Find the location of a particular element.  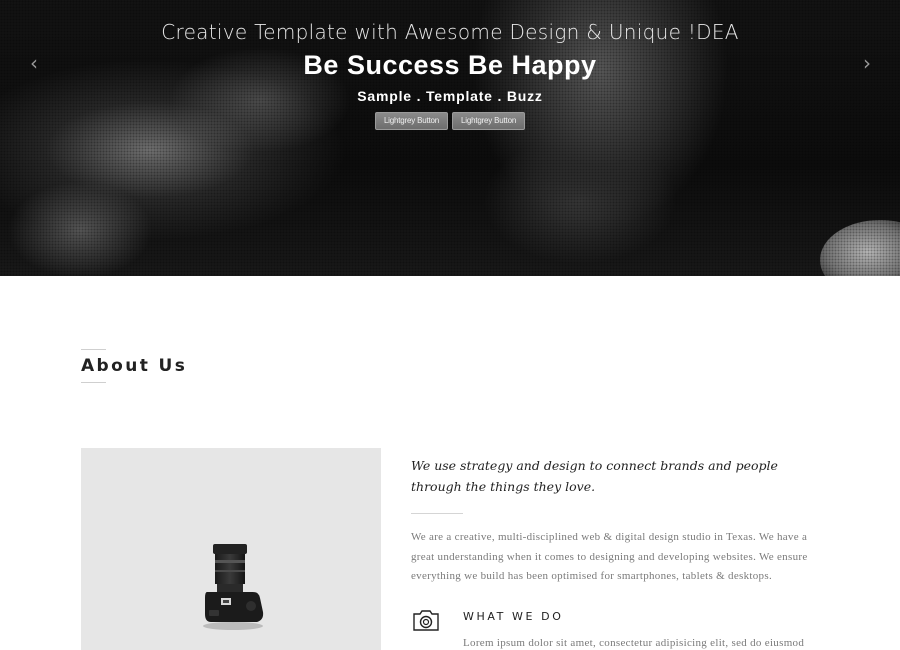

hero-button-group: Lightgrey Button Lightgrey Button is located at coordinates (450, 121).